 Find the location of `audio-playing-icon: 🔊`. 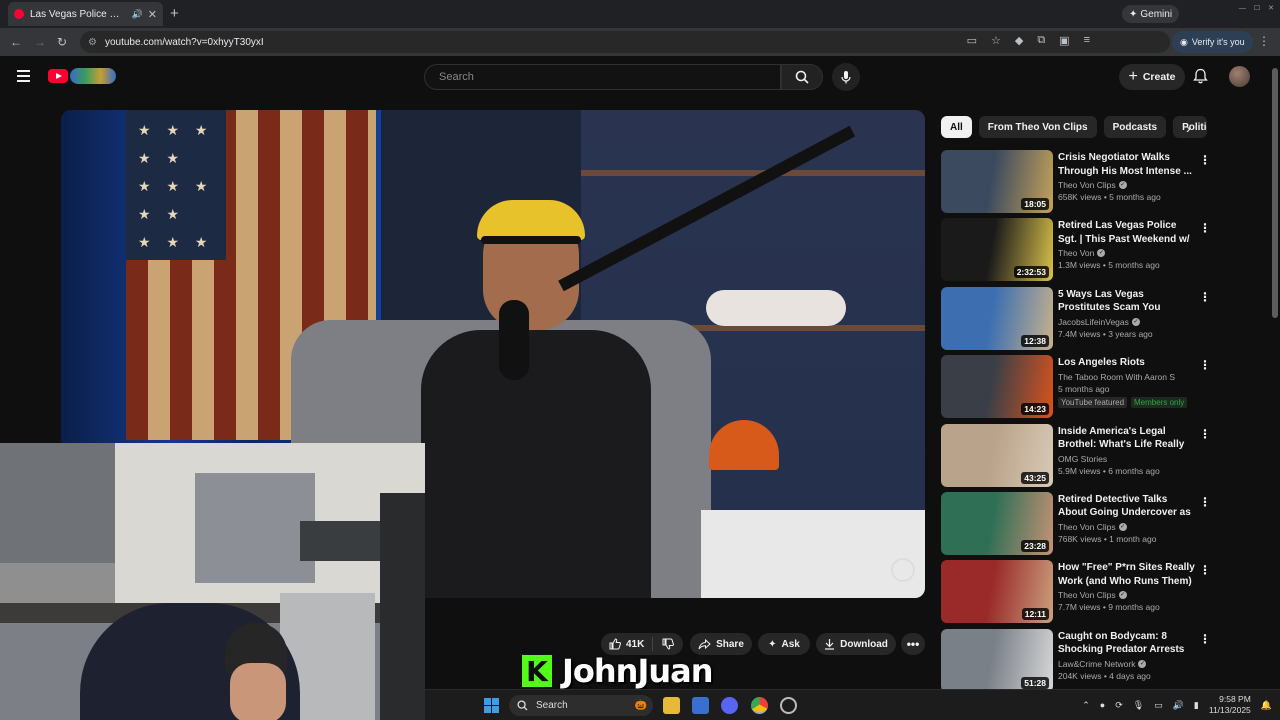

audio-playing-icon: 🔊 is located at coordinates (137, 14).